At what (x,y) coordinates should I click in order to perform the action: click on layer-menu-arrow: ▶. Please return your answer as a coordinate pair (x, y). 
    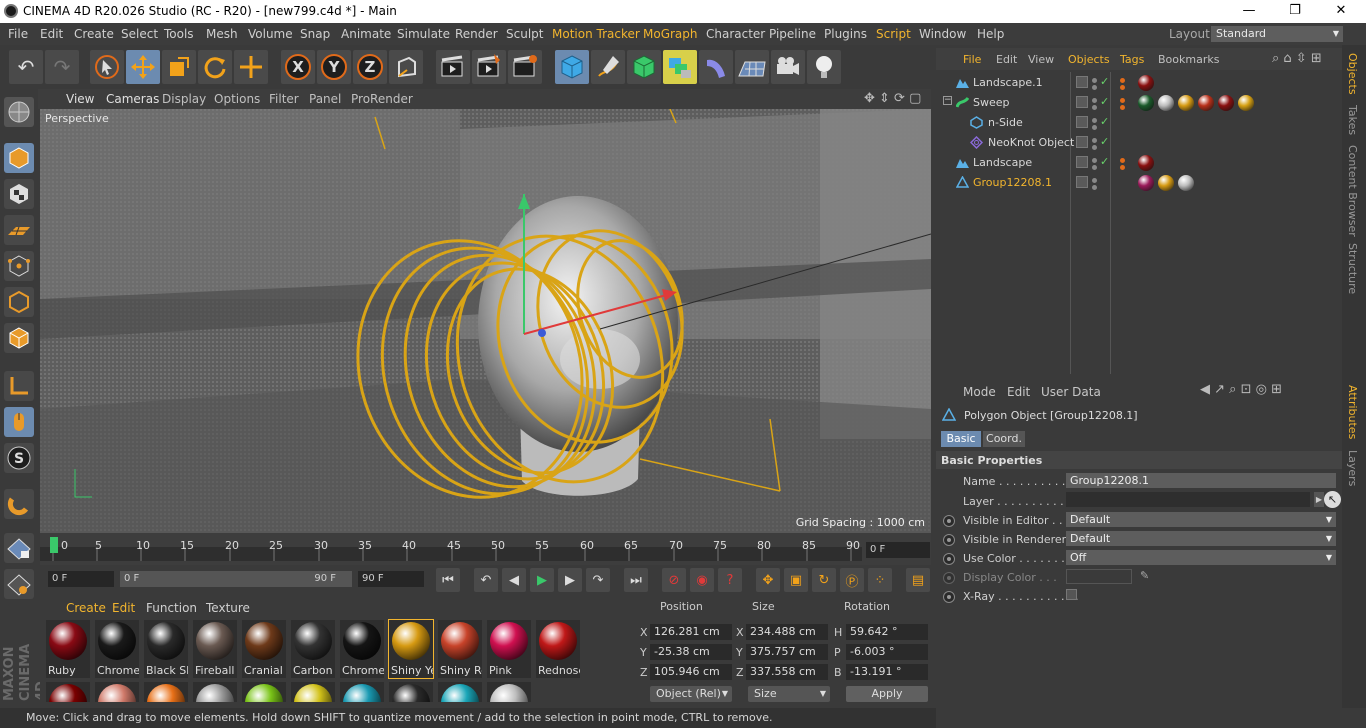
    Looking at the image, I should click on (1319, 499).